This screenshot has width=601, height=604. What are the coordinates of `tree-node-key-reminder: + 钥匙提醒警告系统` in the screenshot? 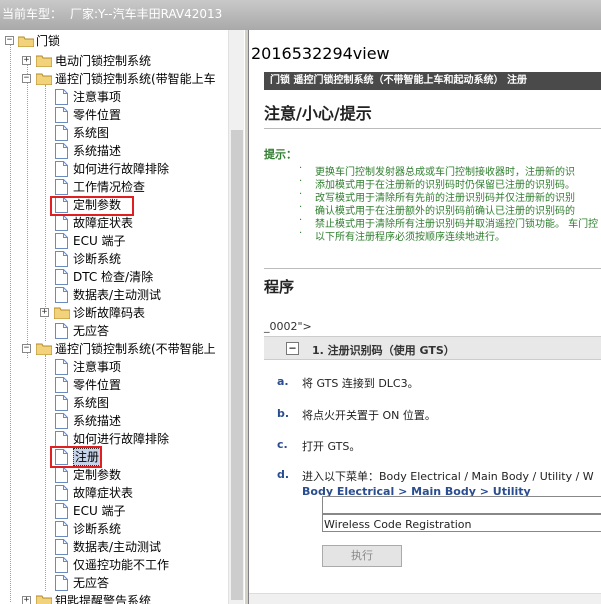 It's located at (114, 598).